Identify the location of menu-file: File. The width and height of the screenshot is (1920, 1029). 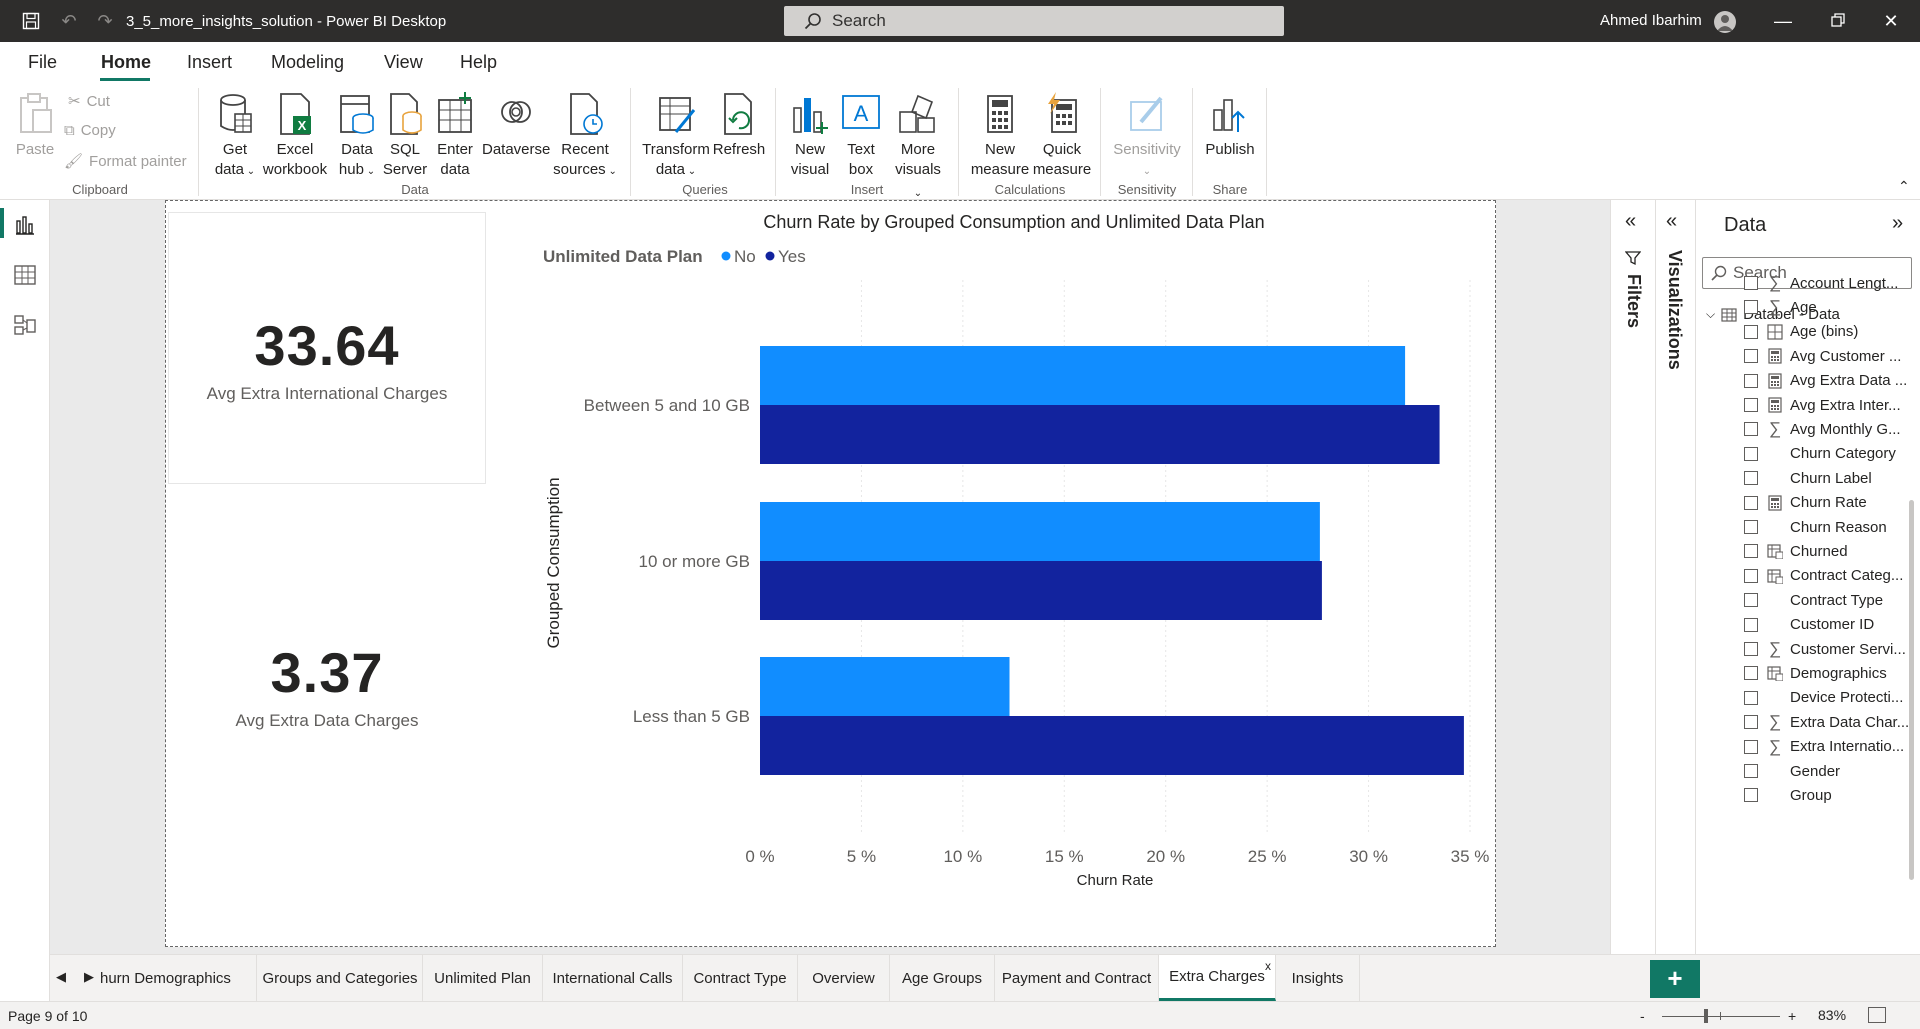
(42, 62).